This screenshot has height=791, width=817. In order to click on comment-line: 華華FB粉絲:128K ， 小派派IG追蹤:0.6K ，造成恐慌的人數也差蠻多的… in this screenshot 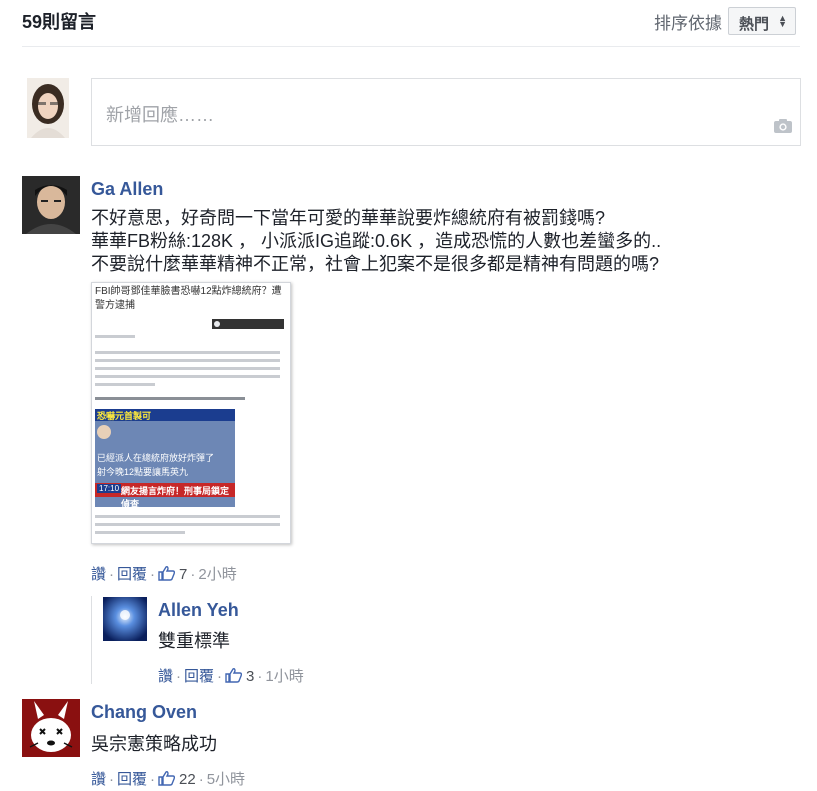, I will do `click(376, 241)`.